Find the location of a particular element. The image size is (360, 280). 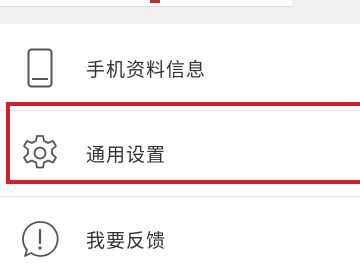

menu-item-label: 手机资料信息 is located at coordinates (146, 69).